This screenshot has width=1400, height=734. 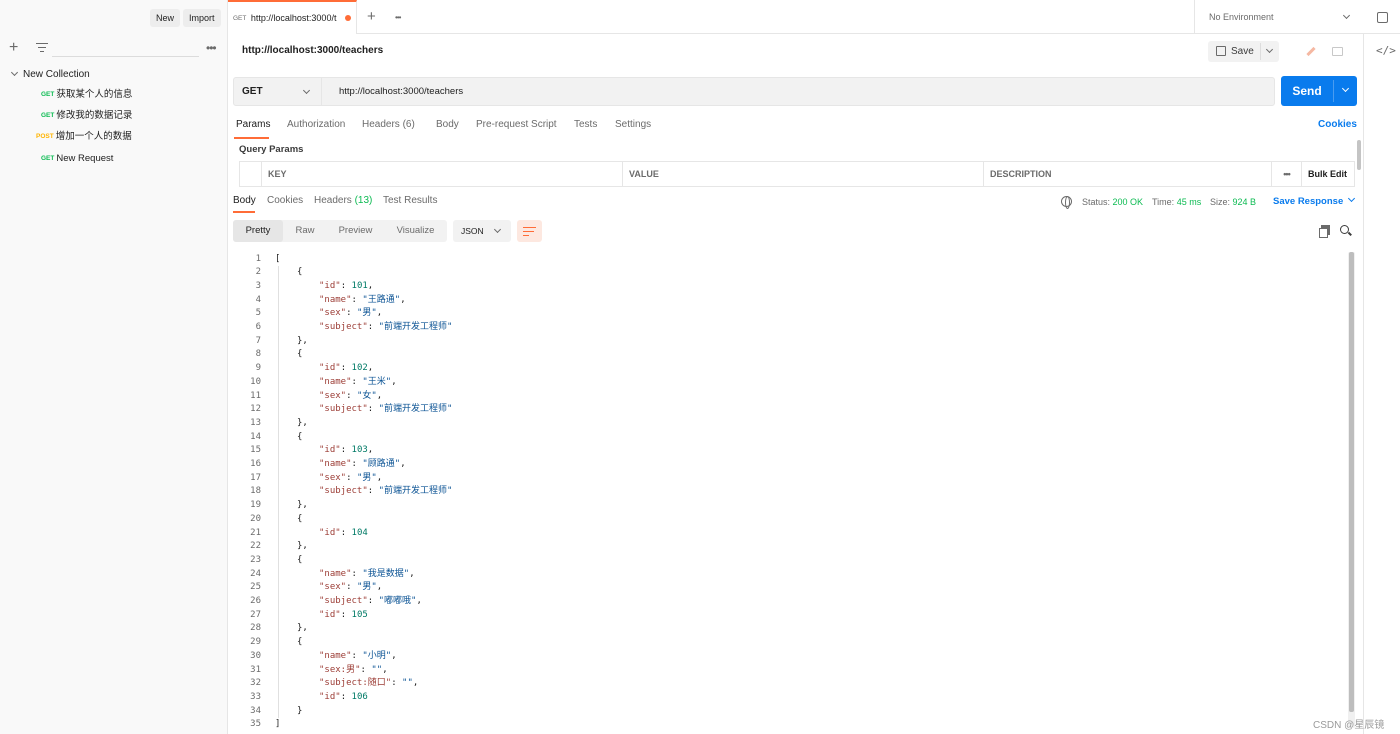 I want to click on send-button: Send, so click(x=1319, y=91).